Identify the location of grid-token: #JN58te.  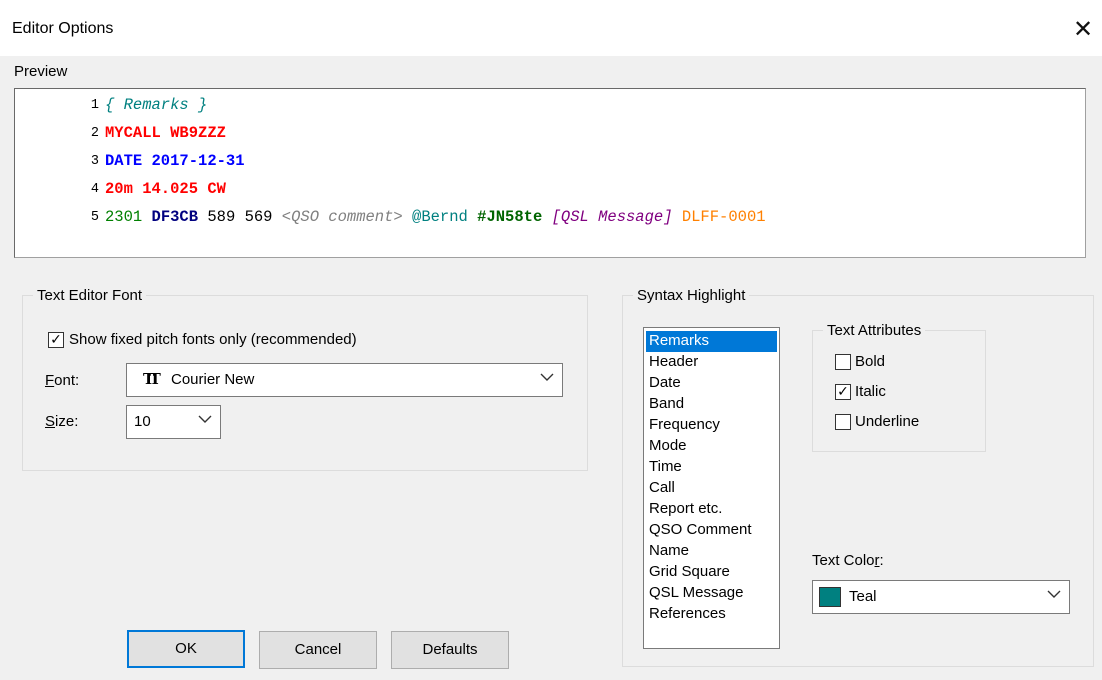
(510, 217).